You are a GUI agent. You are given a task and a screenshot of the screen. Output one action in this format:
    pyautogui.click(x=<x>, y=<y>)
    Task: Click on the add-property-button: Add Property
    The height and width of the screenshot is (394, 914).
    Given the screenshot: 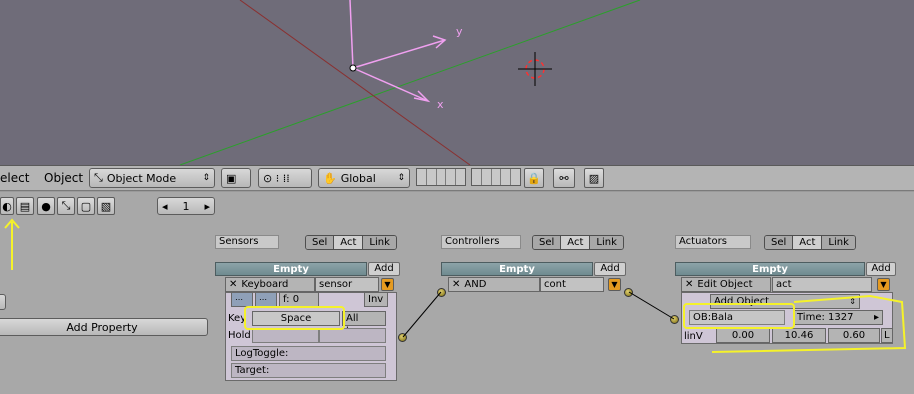 What is the action you would take?
    pyautogui.click(x=104, y=327)
    